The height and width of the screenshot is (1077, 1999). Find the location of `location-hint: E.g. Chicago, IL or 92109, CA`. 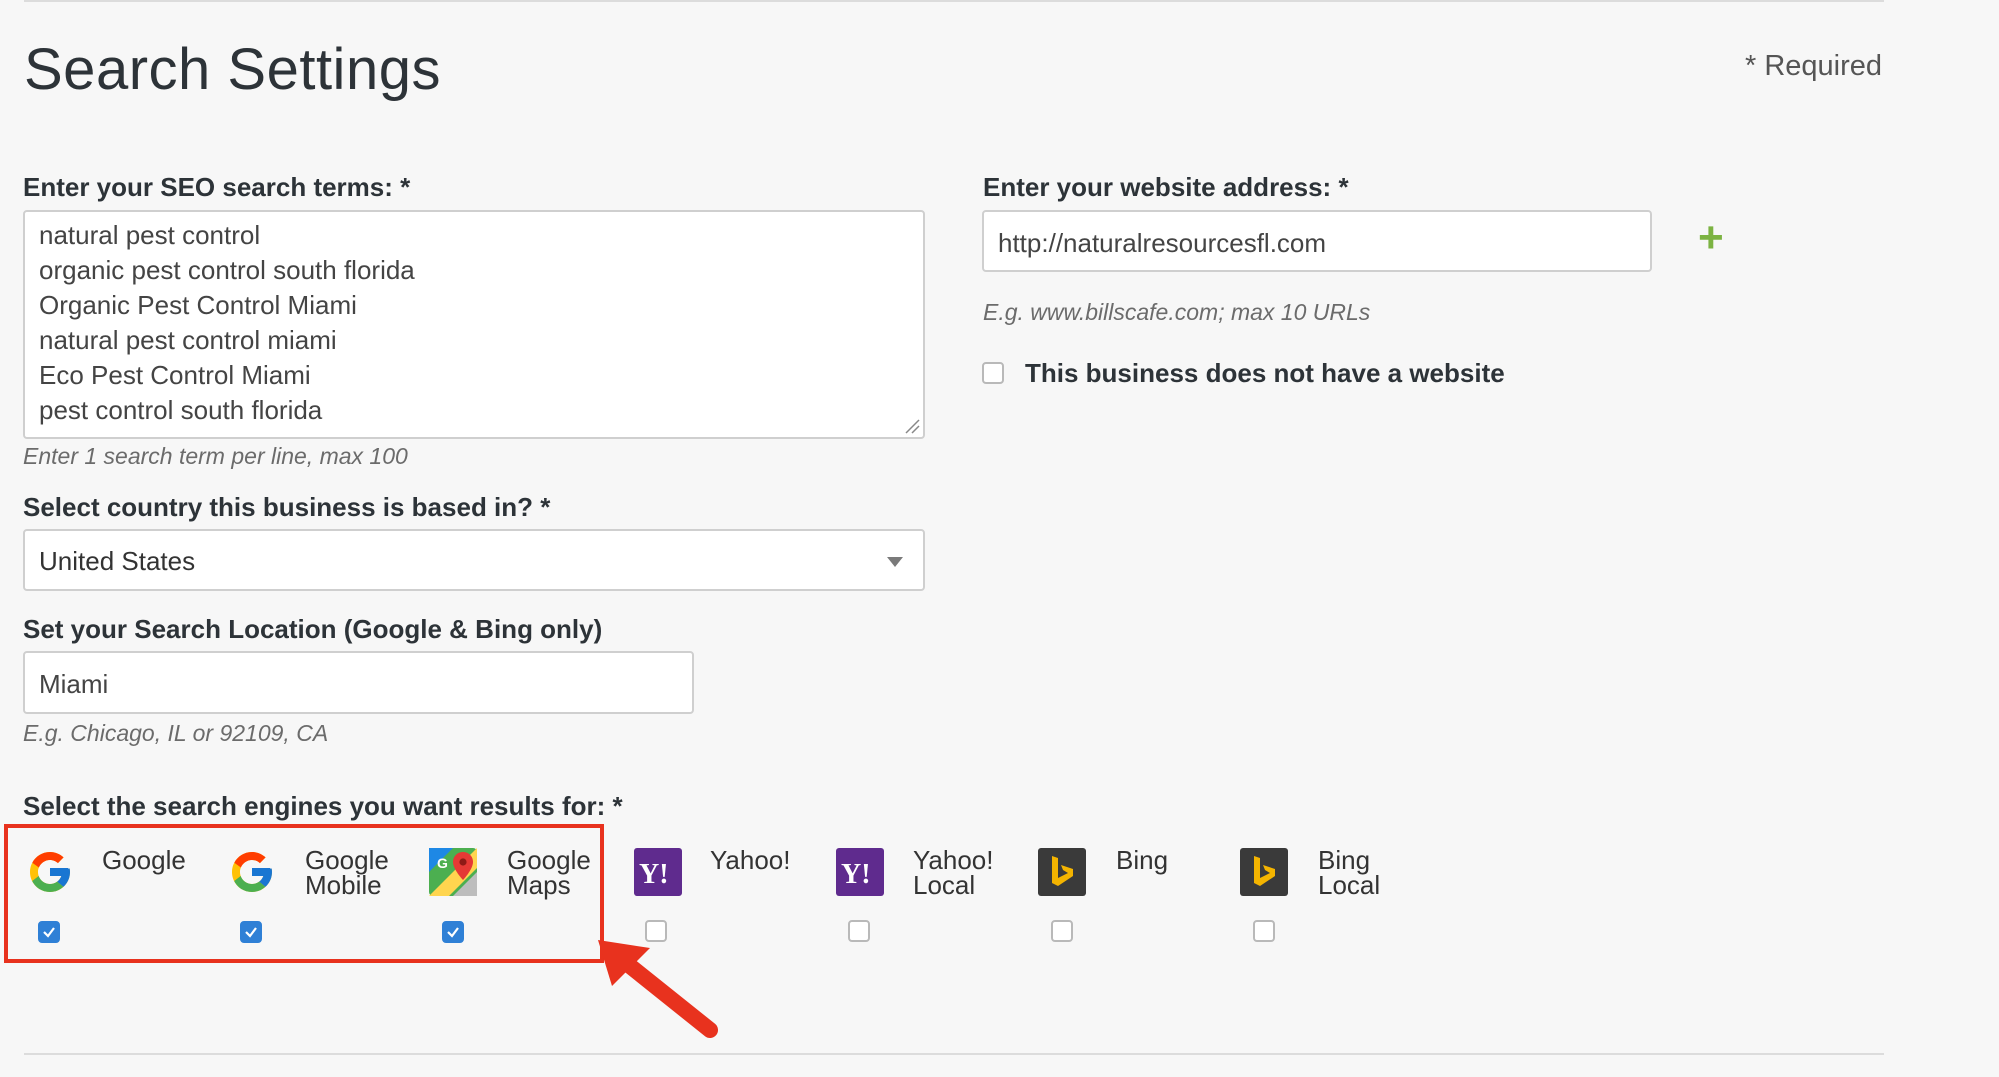

location-hint: E.g. Chicago, IL or 92109, CA is located at coordinates (176, 733).